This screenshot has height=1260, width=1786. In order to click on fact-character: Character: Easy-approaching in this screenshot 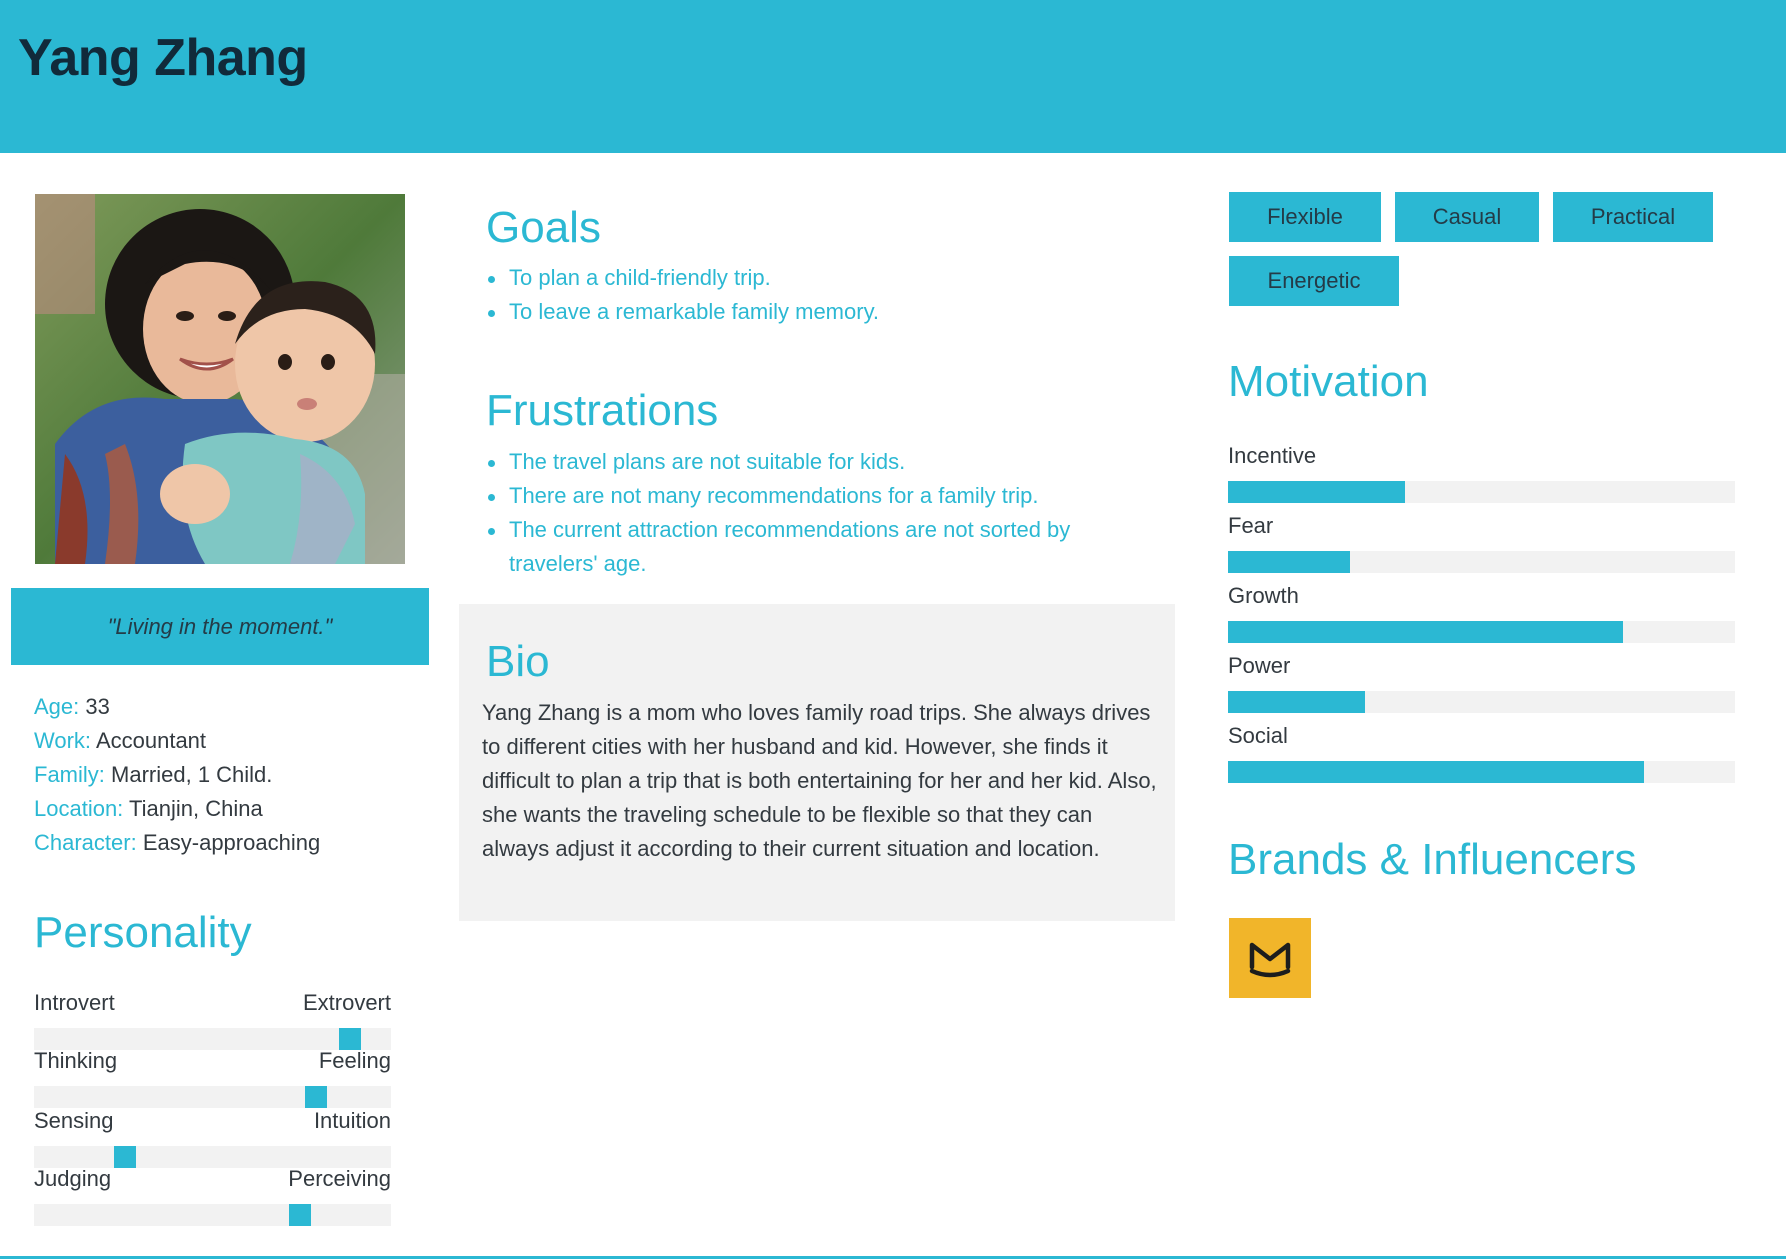, I will do `click(177, 842)`.